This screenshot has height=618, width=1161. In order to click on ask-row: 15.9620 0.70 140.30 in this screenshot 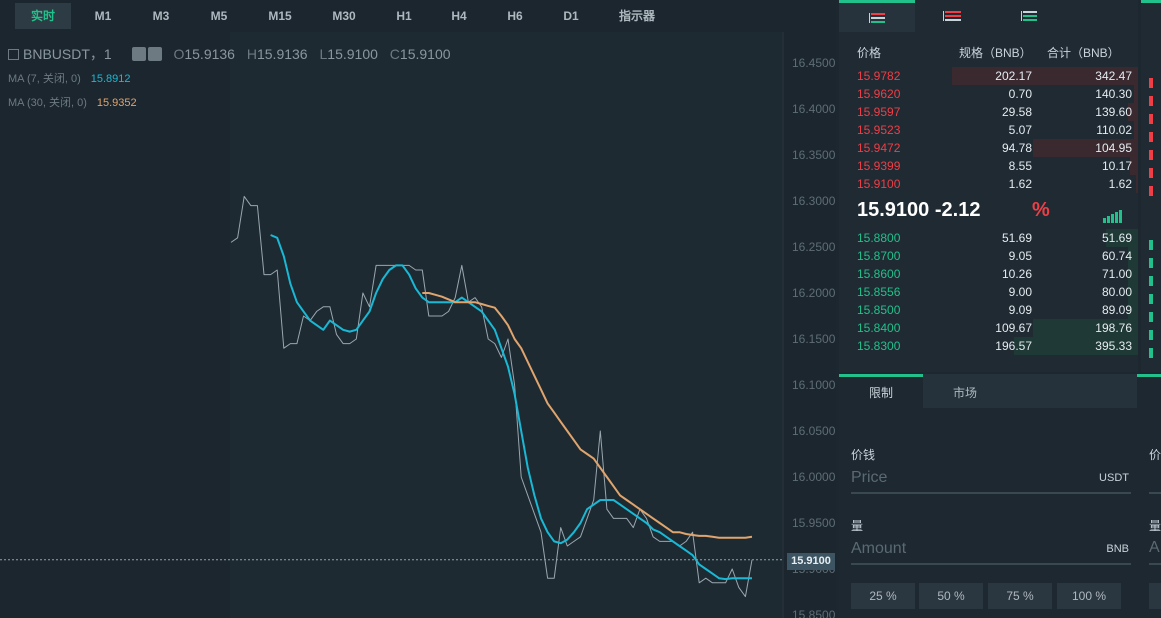, I will do `click(988, 94)`.